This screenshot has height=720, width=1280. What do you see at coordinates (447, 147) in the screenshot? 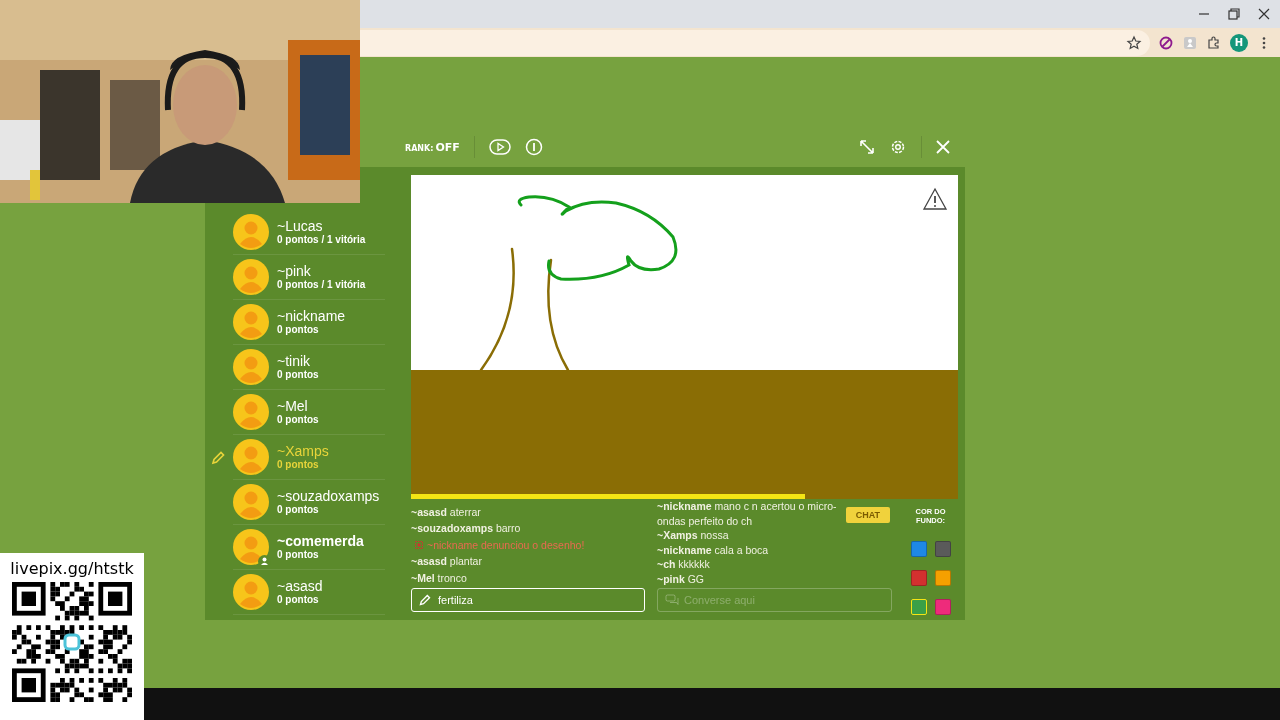
I see `rank-value: OFF` at bounding box center [447, 147].